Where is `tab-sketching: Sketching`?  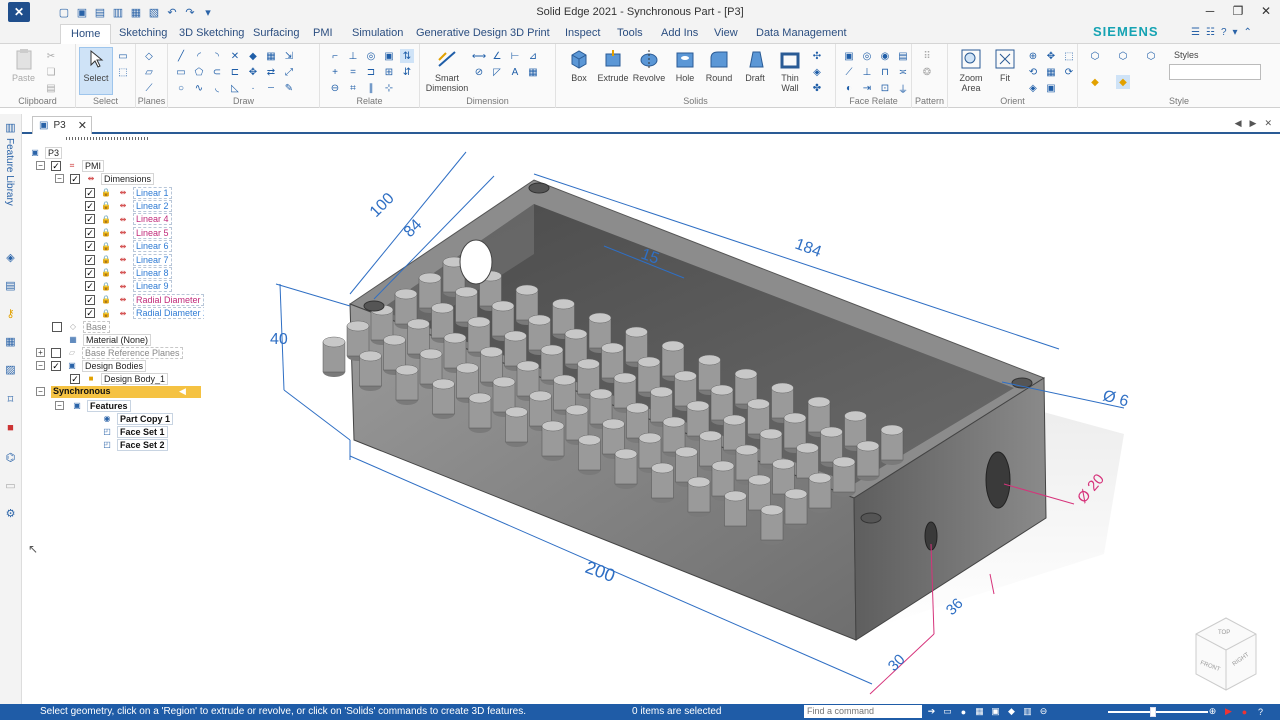 tab-sketching: Sketching is located at coordinates (143, 33).